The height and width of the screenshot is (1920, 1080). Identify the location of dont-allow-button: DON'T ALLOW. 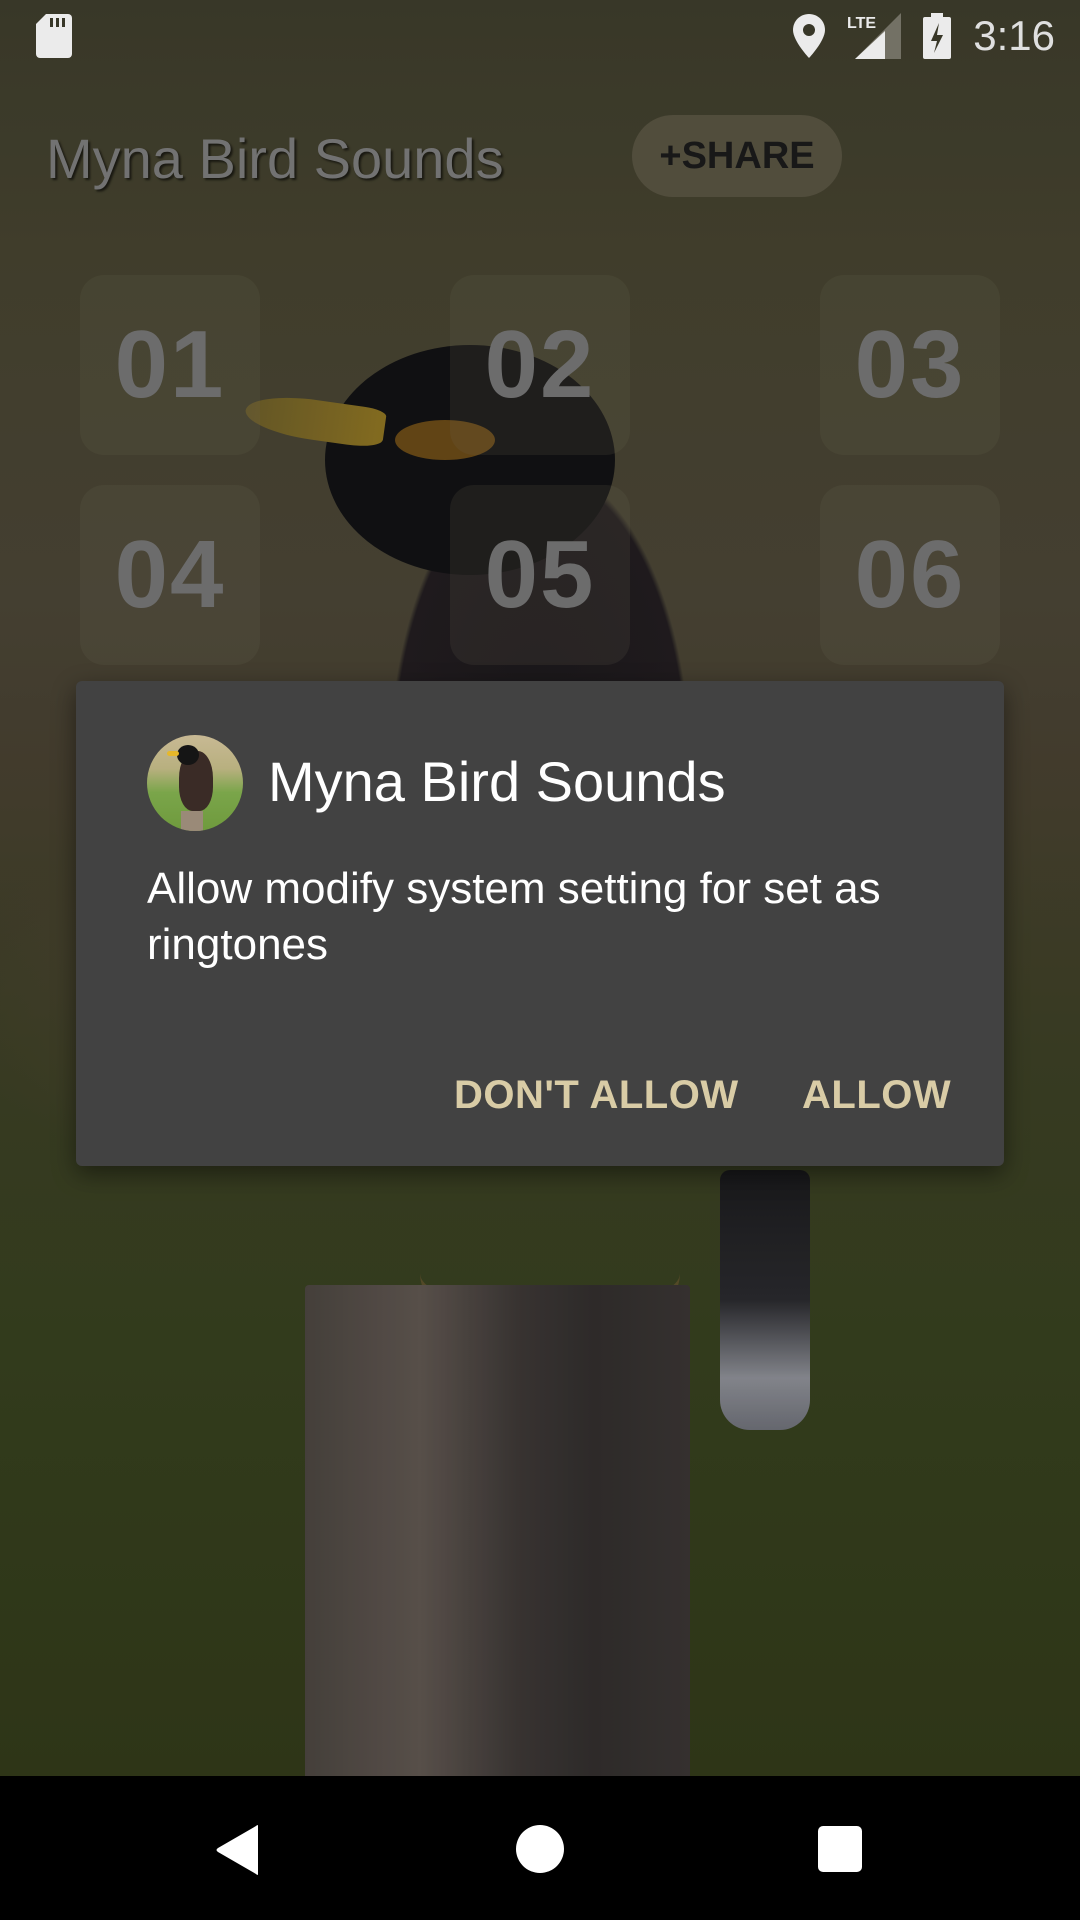
(596, 1095).